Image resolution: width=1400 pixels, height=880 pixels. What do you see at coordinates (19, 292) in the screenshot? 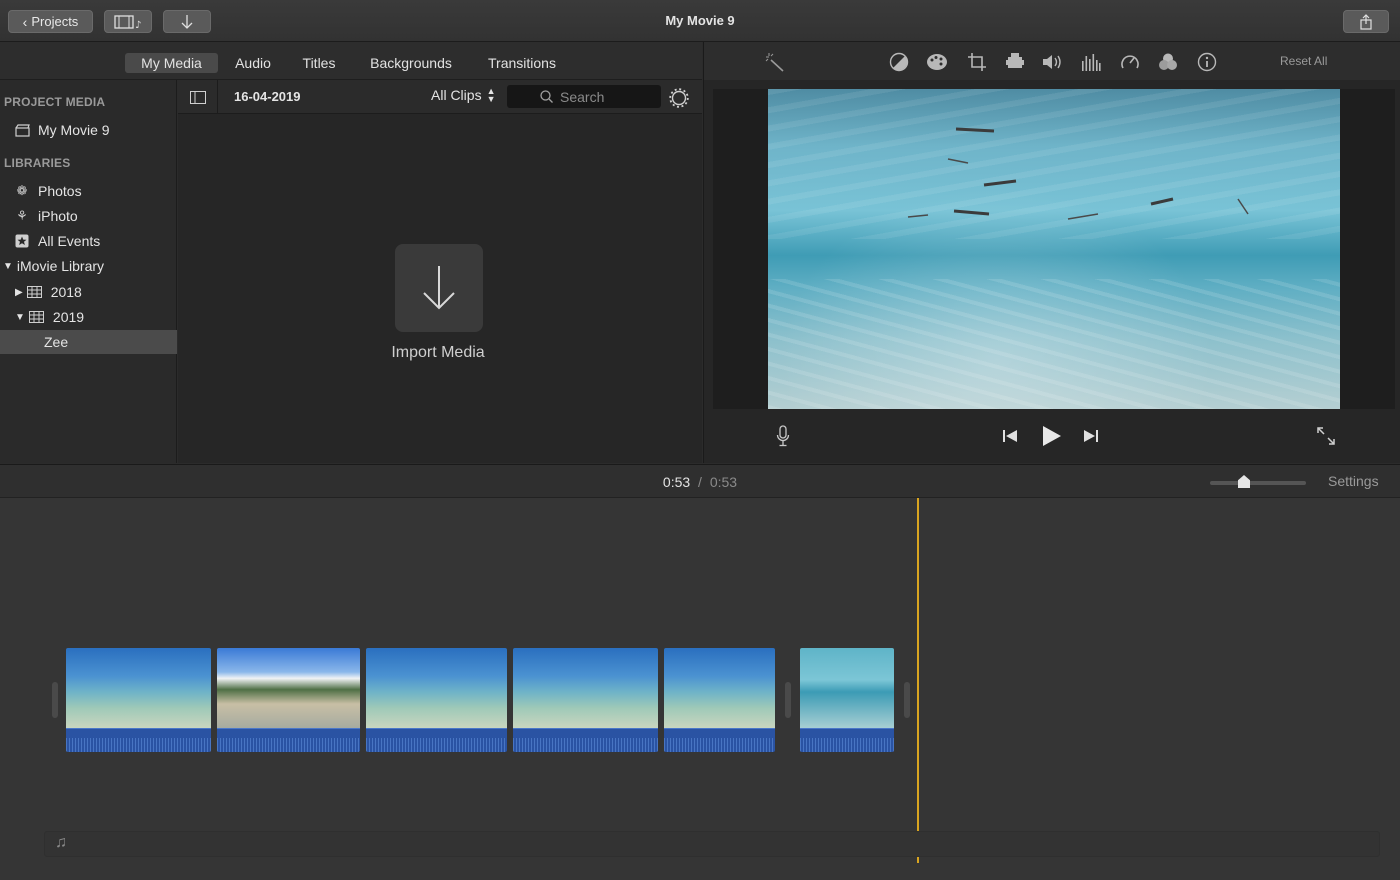
I see `disclosure-closed-icon: ▶` at bounding box center [19, 292].